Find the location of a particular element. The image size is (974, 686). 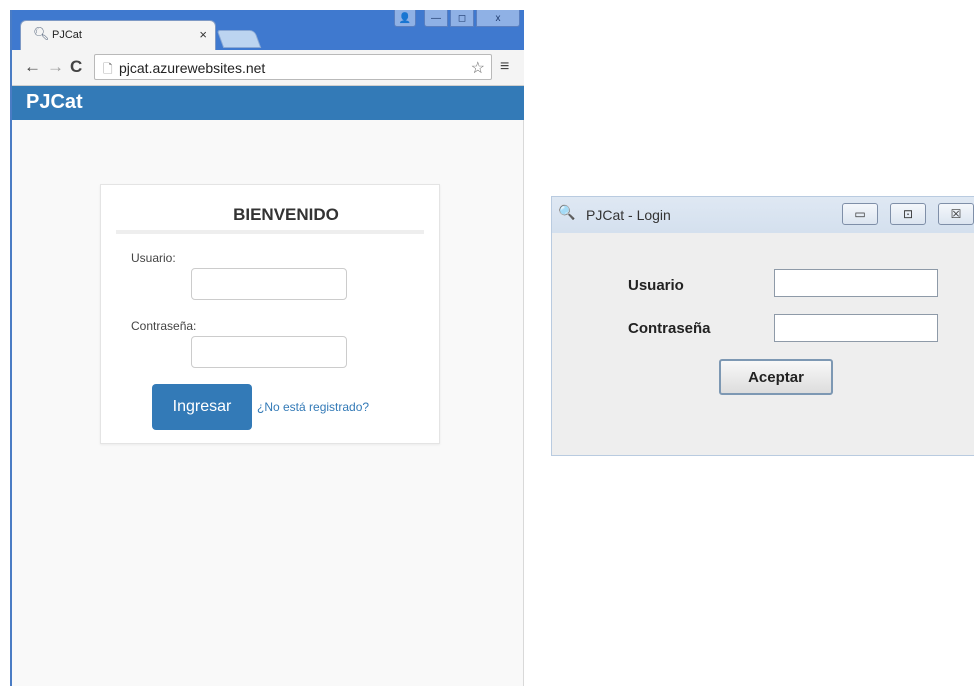

browser-toolbar: ← → C 🗋 pjcat.azurewebsites.net ☆ ≡ is located at coordinates (268, 68).